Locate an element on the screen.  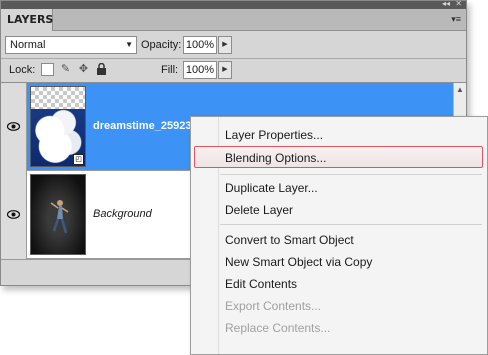
lock-move-icon: ✥ is located at coordinates (83, 69).